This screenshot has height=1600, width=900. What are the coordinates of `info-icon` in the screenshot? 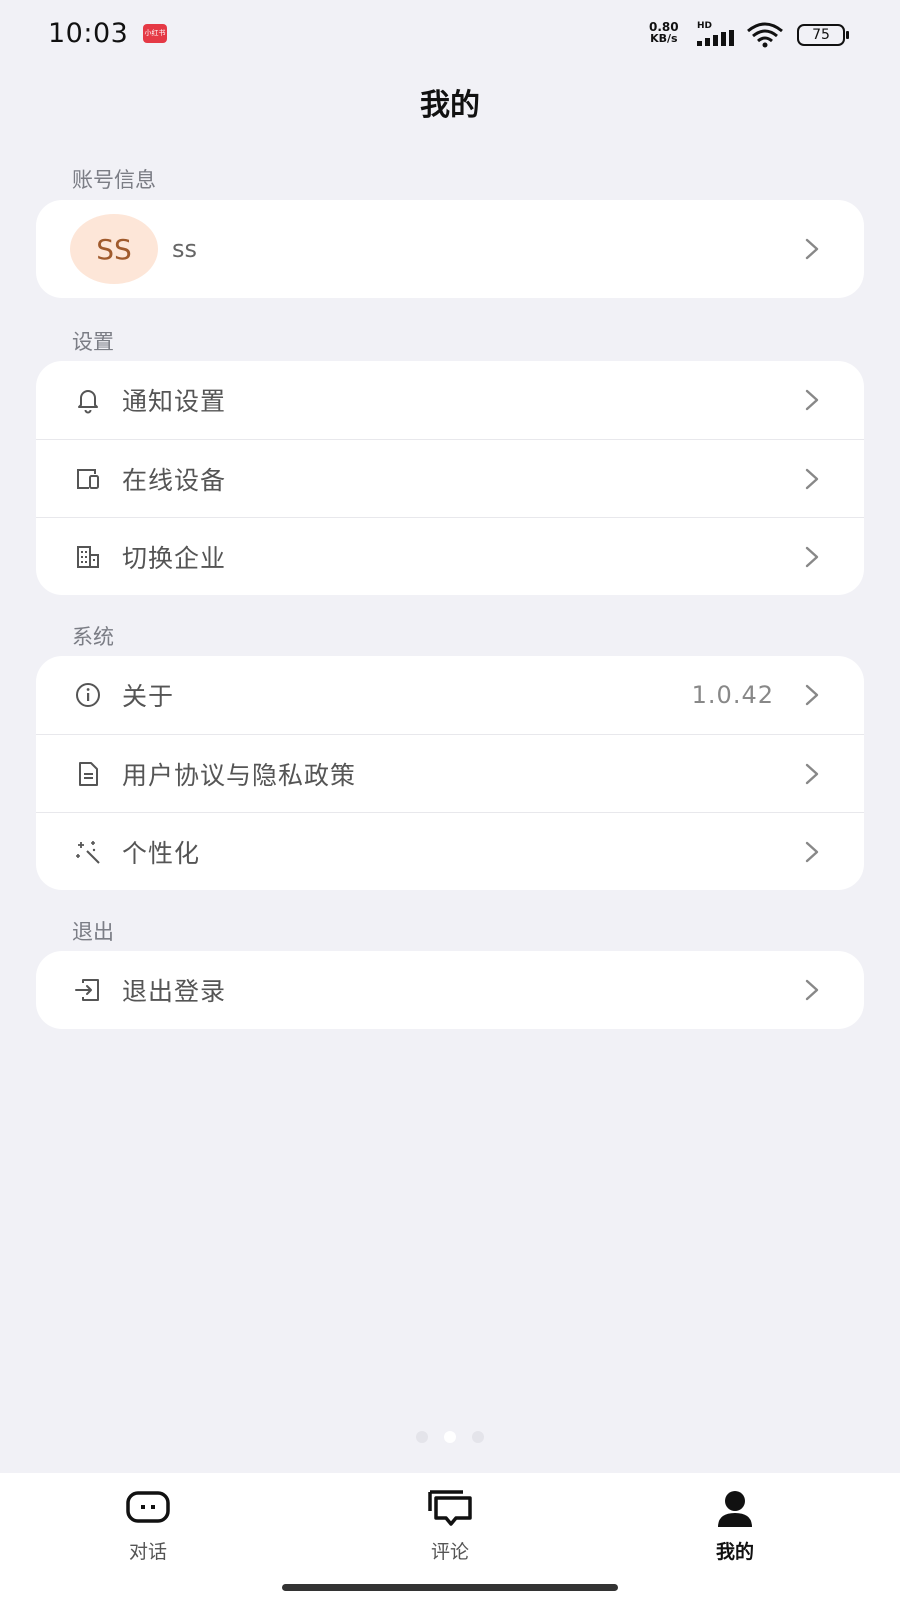 It's located at (88, 695).